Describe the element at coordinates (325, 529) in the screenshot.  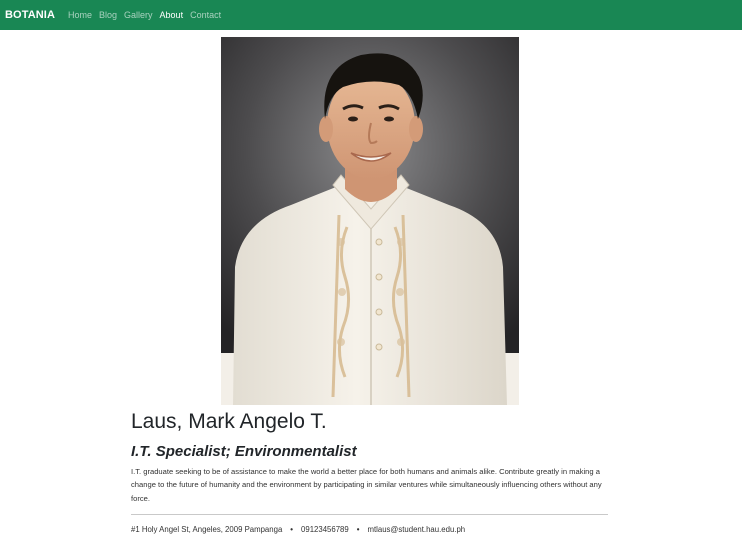
I see `contact-phone: 09123456789` at that location.